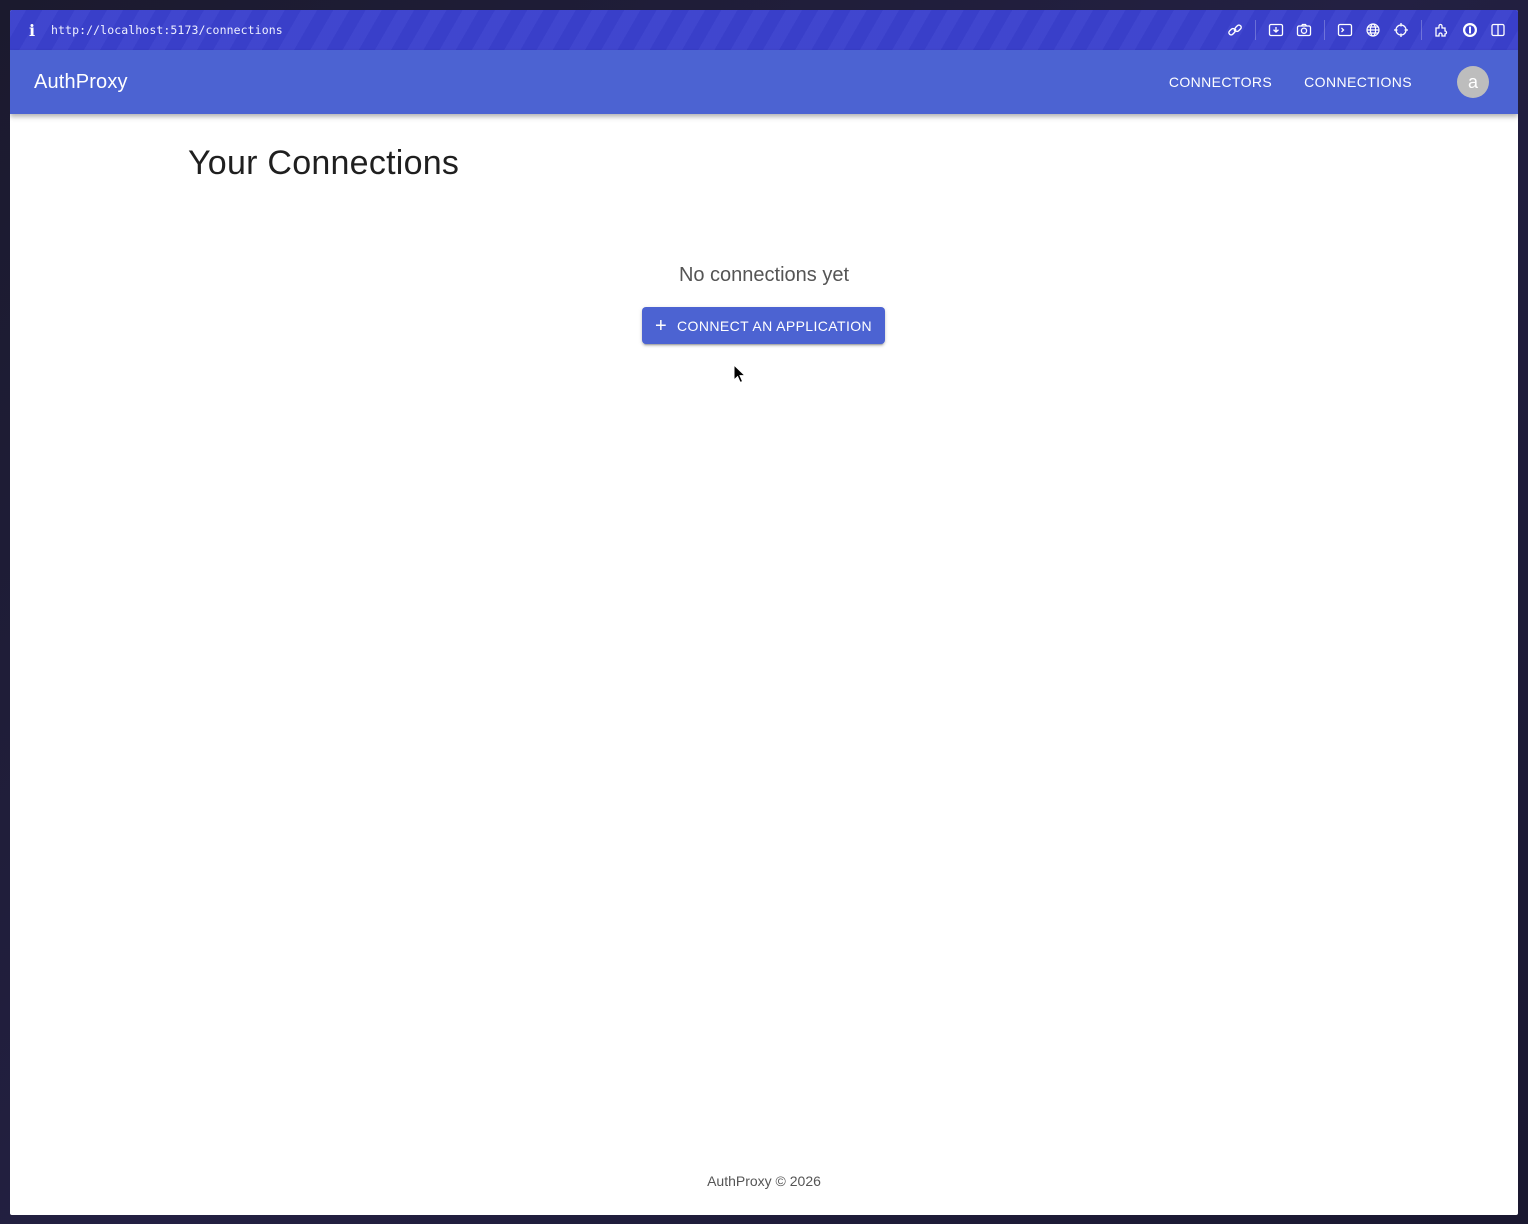 The width and height of the screenshot is (1528, 1224). Describe the element at coordinates (661, 325) in the screenshot. I see `plus-icon: +` at that location.